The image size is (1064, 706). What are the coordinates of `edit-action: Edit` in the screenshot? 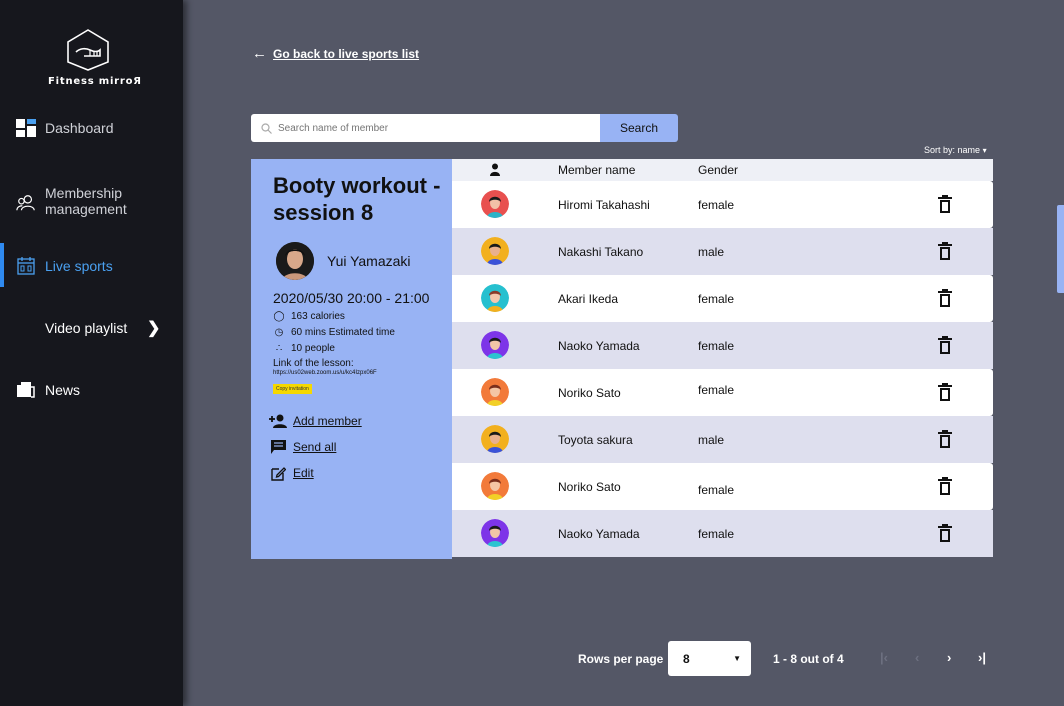 It's located at (361, 473).